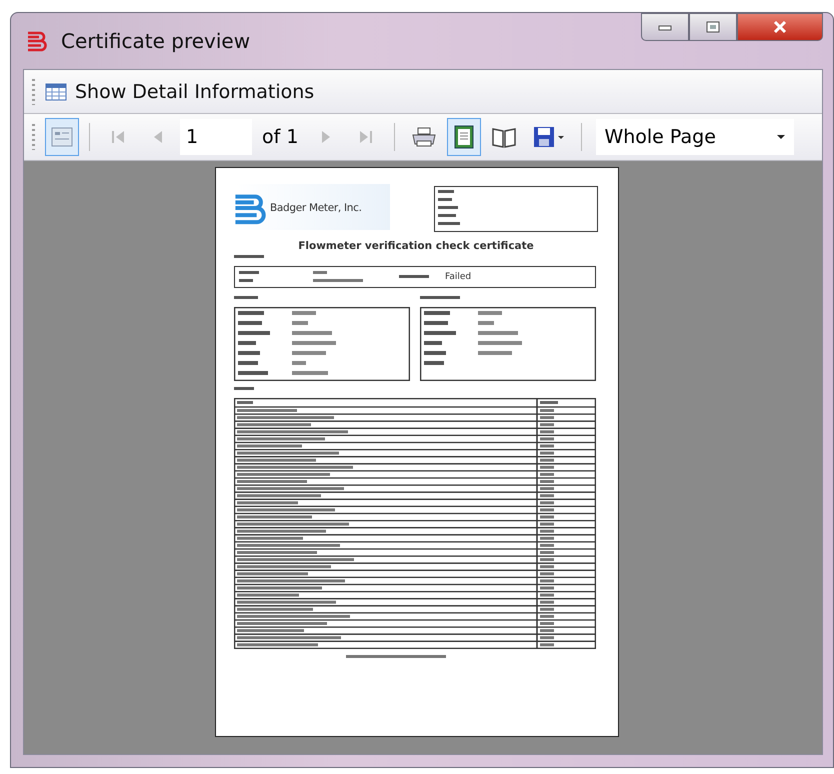 The image size is (834, 774). Describe the element at coordinates (781, 137) in the screenshot. I see `caret-icon` at that location.